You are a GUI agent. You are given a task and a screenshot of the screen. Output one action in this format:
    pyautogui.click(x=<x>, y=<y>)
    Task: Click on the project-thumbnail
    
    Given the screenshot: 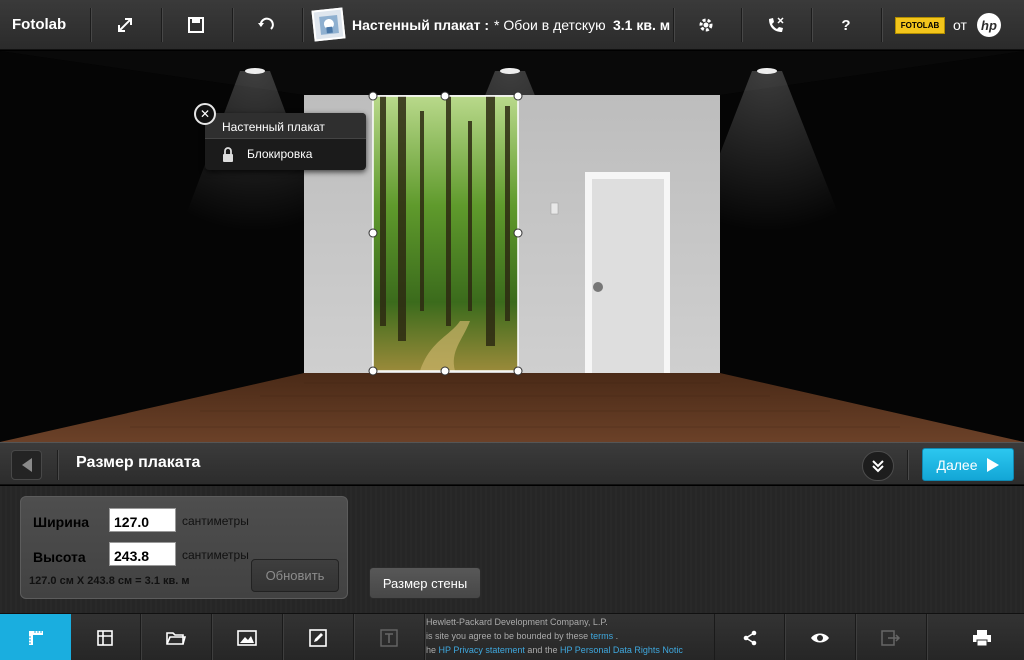 What is the action you would take?
    pyautogui.click(x=328, y=24)
    